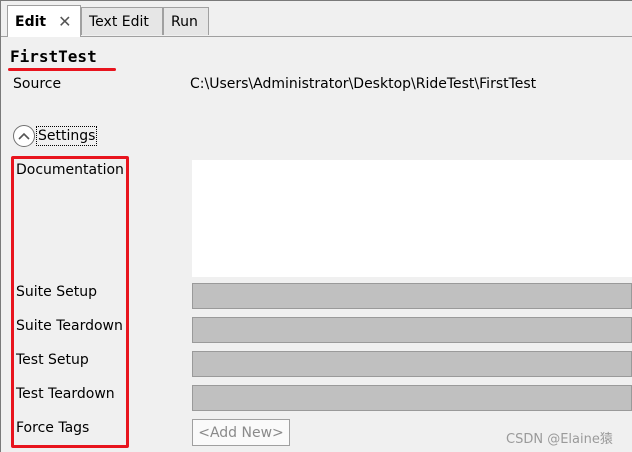 The width and height of the screenshot is (632, 452). I want to click on test-setup-field, so click(412, 364).